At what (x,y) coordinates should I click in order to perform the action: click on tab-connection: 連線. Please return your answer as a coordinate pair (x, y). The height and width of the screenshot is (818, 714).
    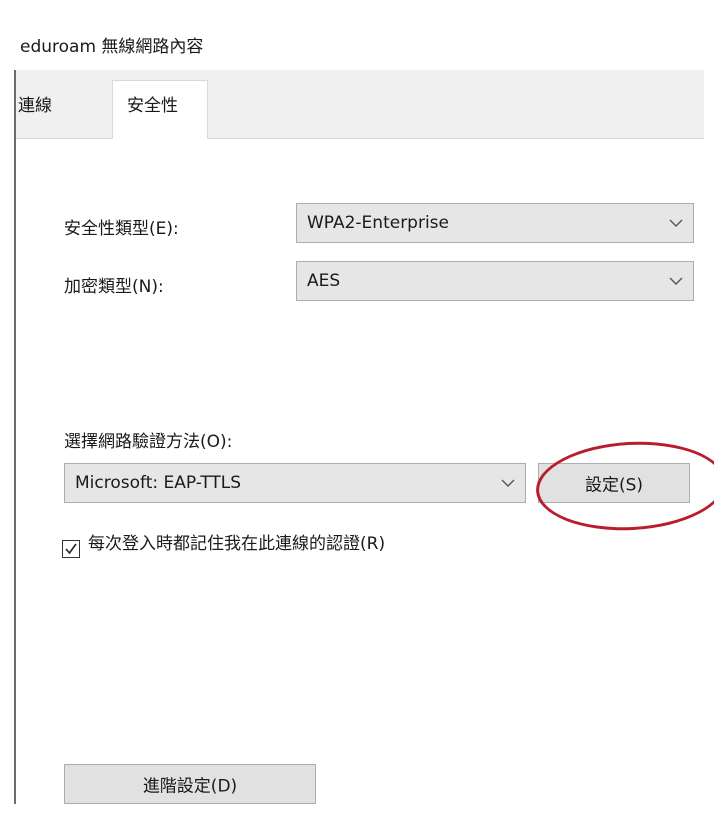
    Looking at the image, I should click on (35, 106).